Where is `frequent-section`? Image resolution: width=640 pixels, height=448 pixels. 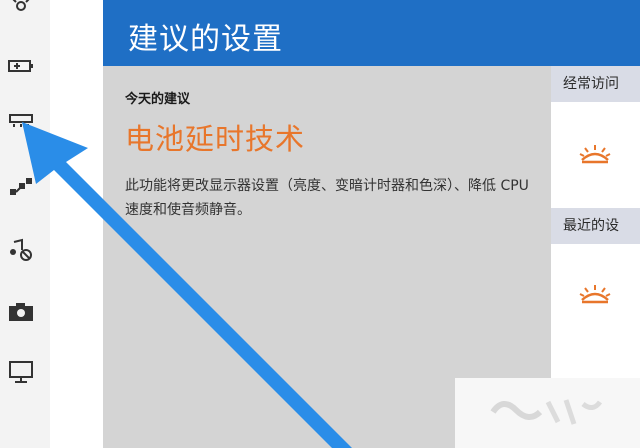 frequent-section is located at coordinates (595, 154).